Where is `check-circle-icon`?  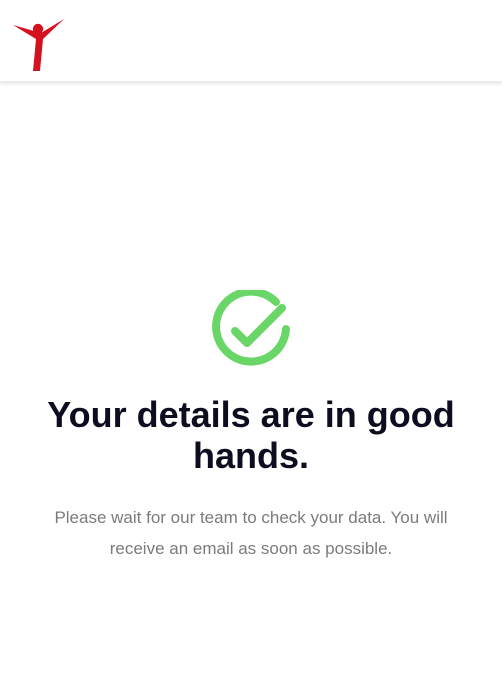 check-circle-icon is located at coordinates (251, 328).